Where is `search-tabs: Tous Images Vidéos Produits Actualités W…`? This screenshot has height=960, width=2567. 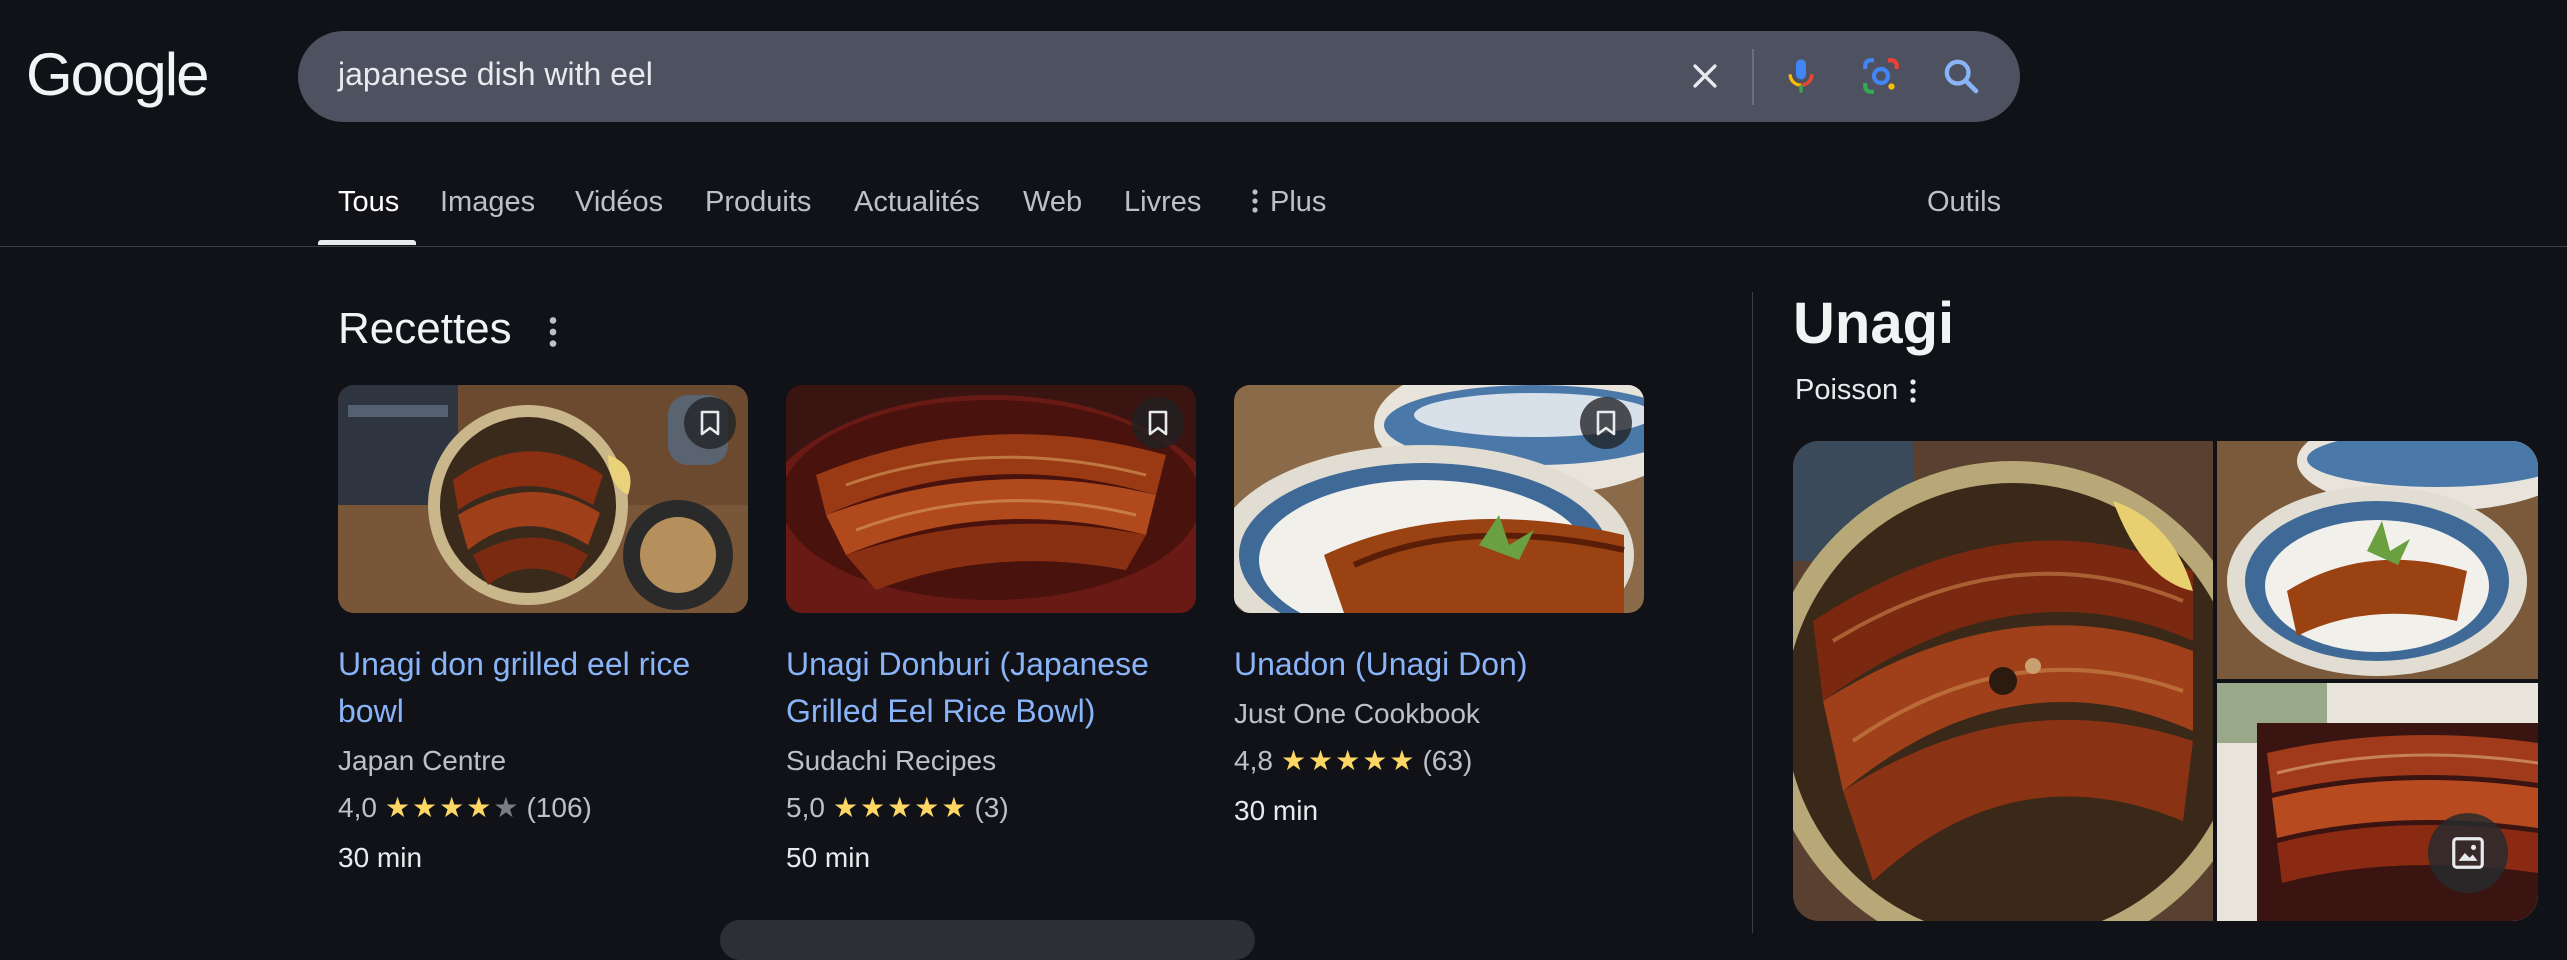 search-tabs: Tous Images Vidéos Produits Actualités W… is located at coordinates (1283, 203).